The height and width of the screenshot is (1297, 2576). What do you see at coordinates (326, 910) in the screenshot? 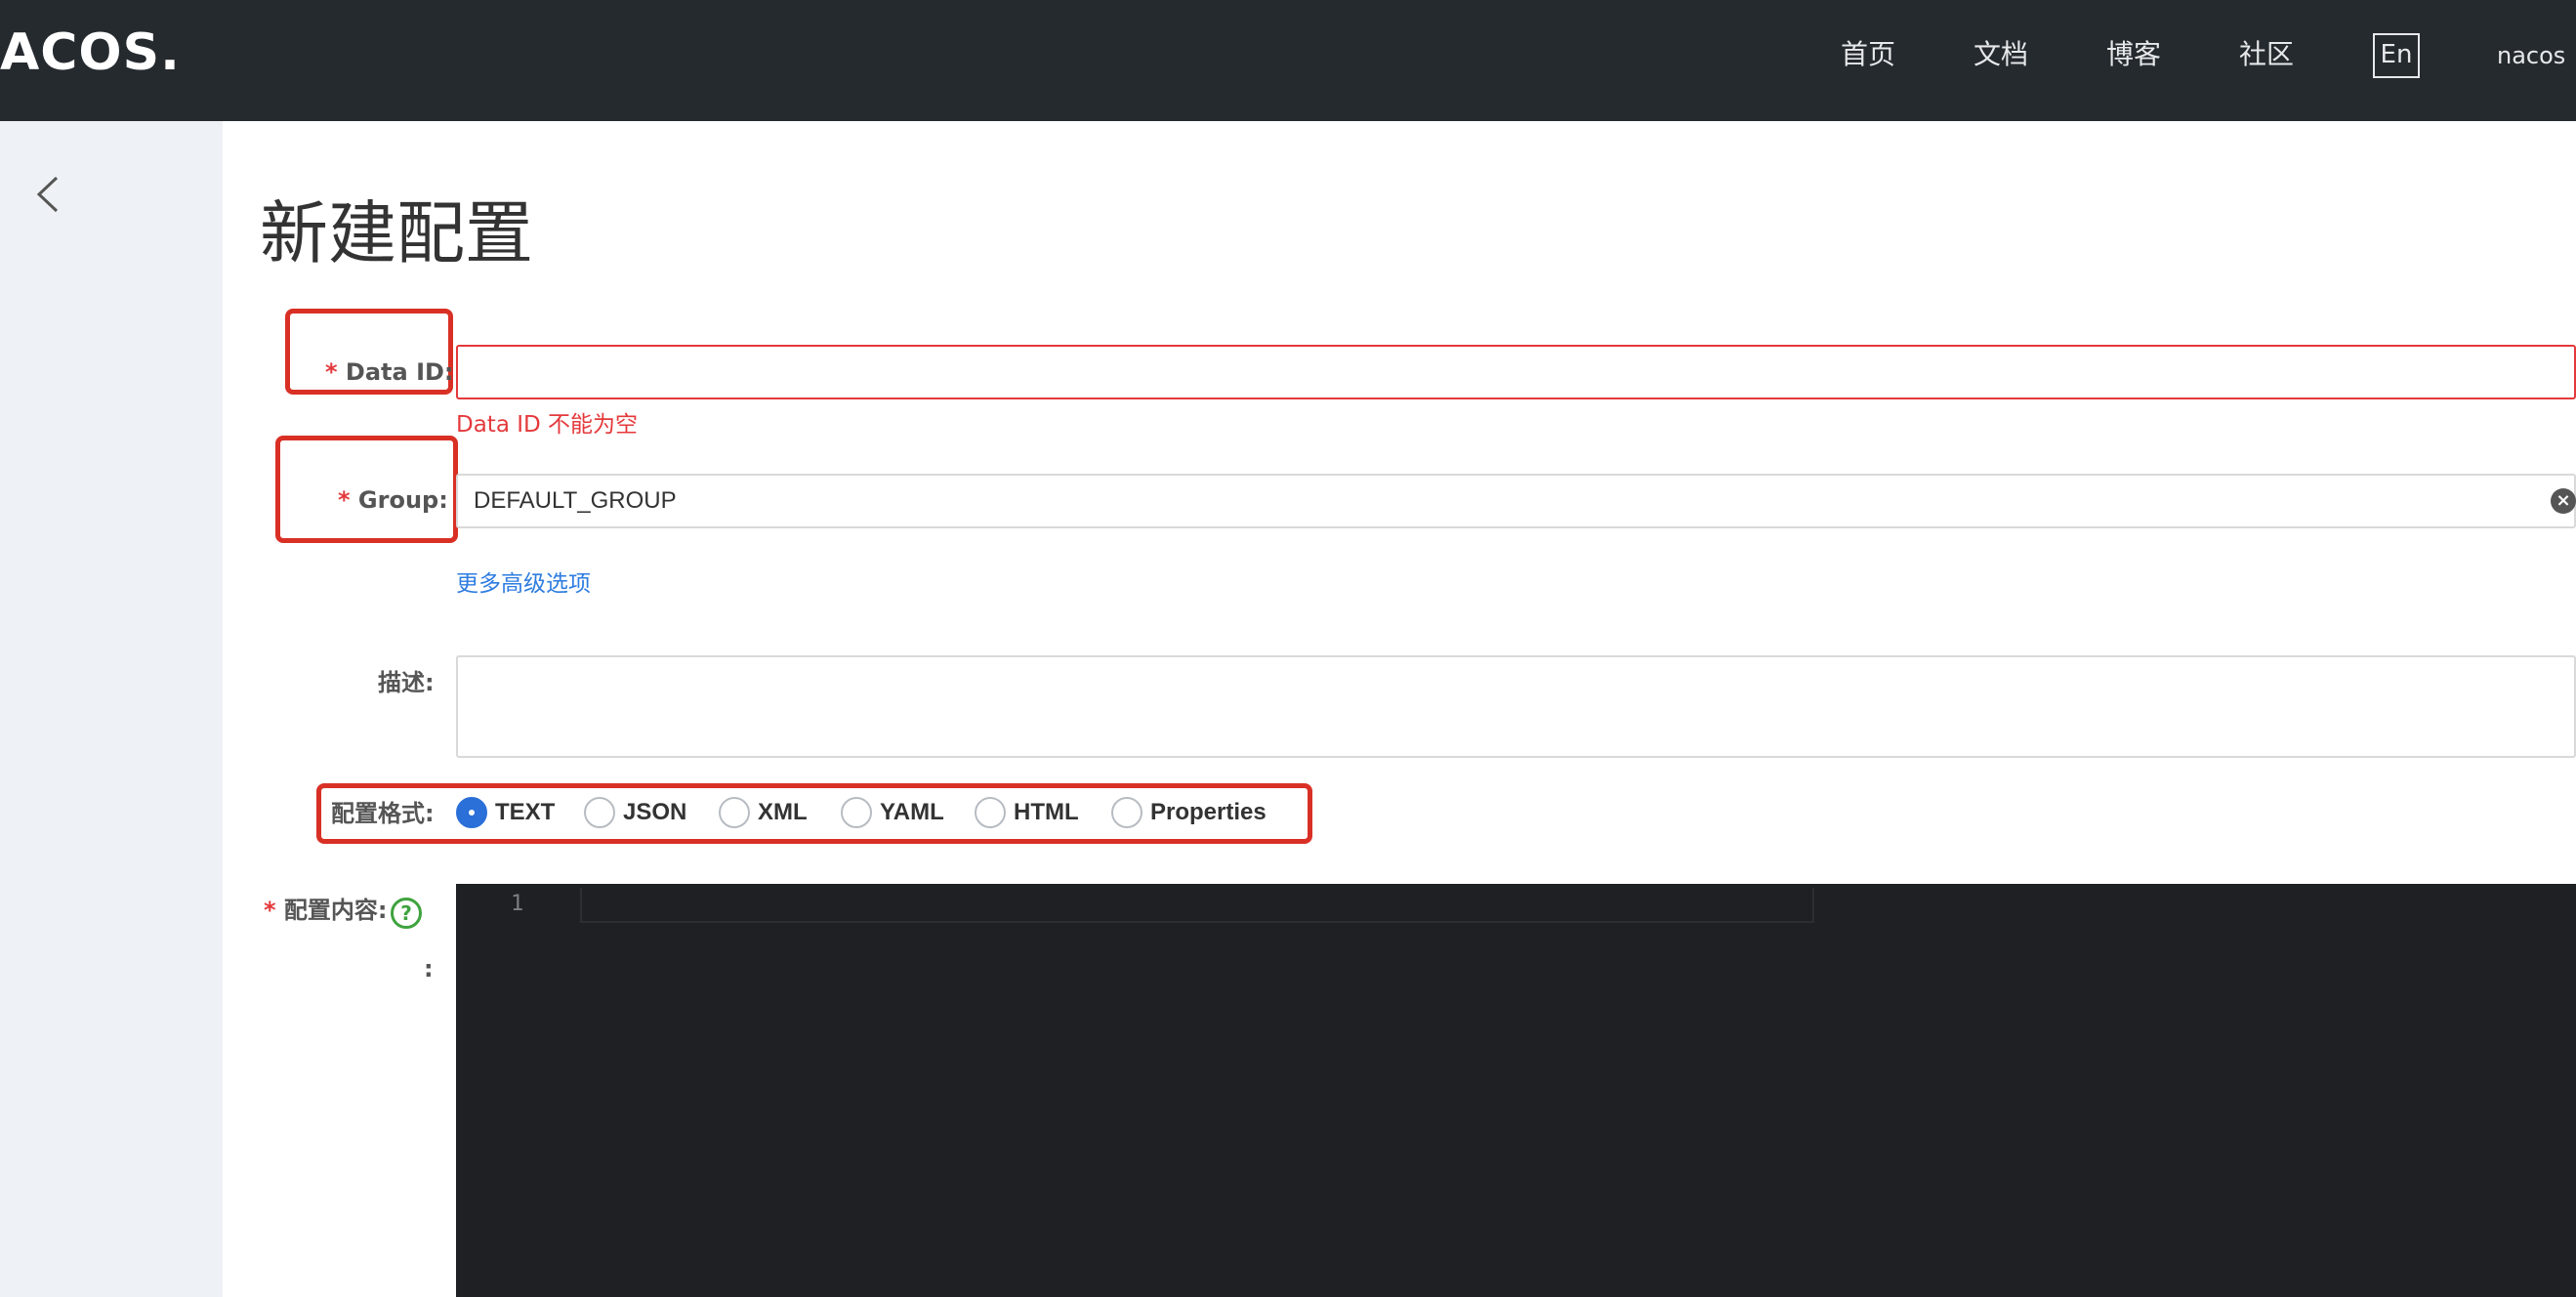
I see `content-label: * 配置内容:` at bounding box center [326, 910].